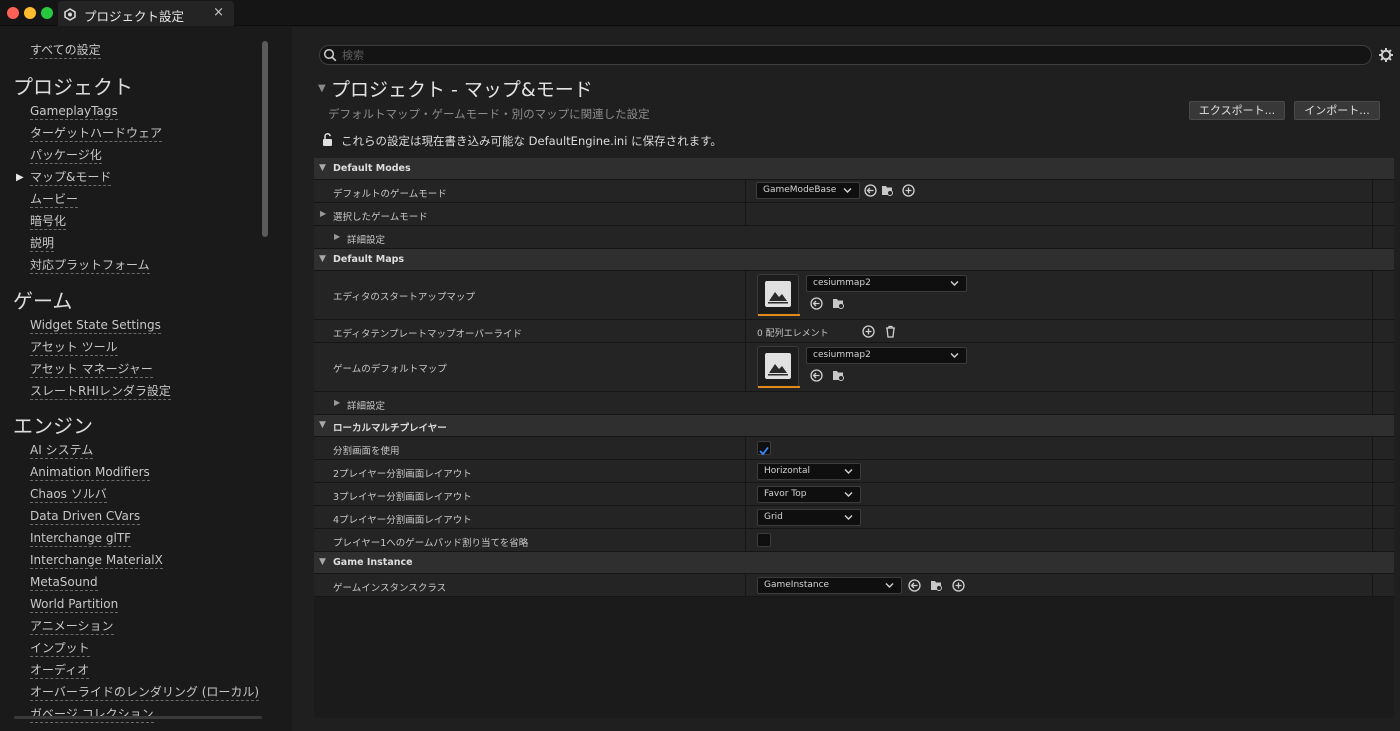 Image resolution: width=1400 pixels, height=731 pixels. What do you see at coordinates (92, 715) in the screenshot?
I see `sidebar-item-garbage-collection: ガベージ コレクション` at bounding box center [92, 715].